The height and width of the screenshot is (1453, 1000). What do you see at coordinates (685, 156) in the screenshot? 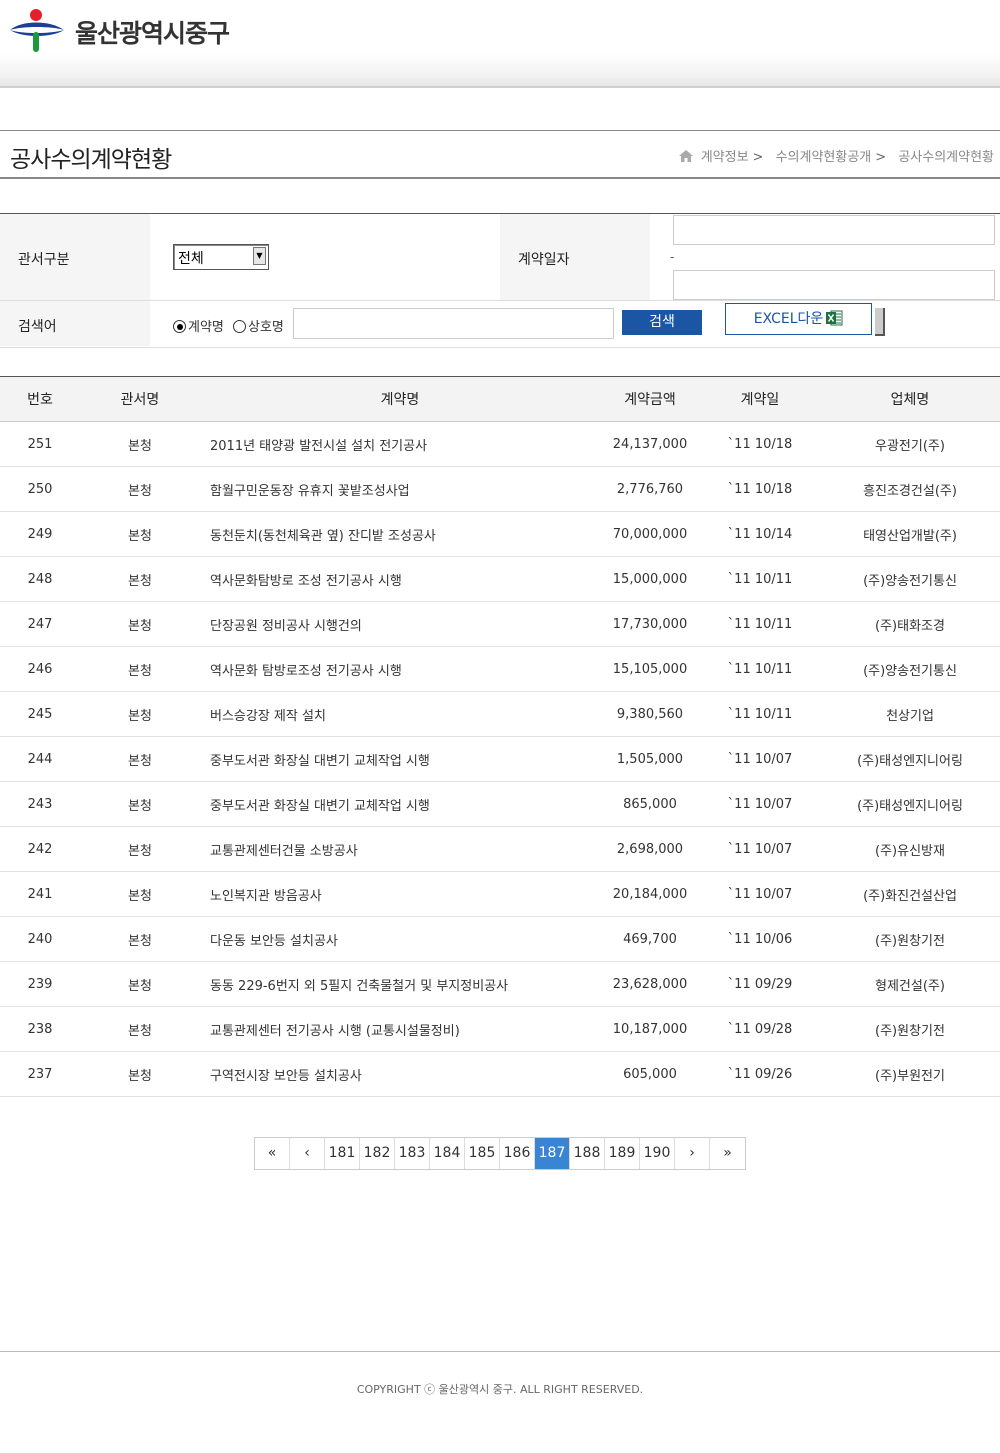
I see `home-icon` at bounding box center [685, 156].